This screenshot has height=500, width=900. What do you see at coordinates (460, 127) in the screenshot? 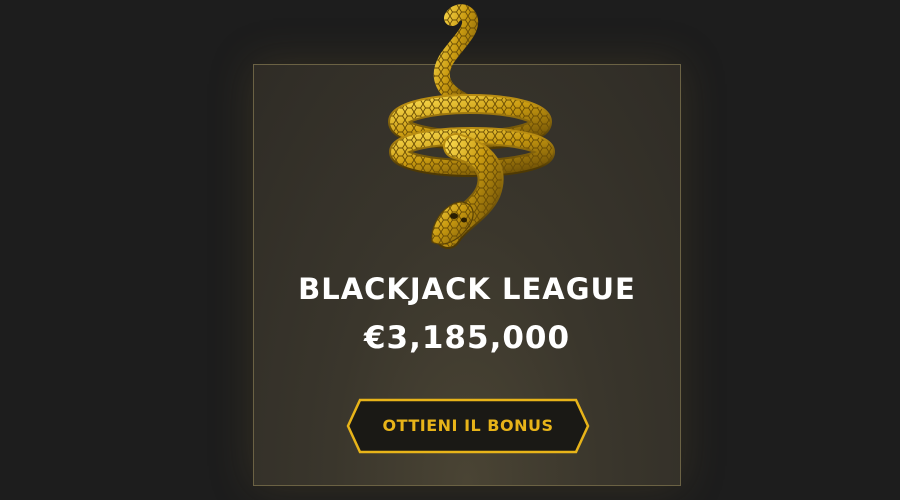
I see `snake-ring-icon` at bounding box center [460, 127].